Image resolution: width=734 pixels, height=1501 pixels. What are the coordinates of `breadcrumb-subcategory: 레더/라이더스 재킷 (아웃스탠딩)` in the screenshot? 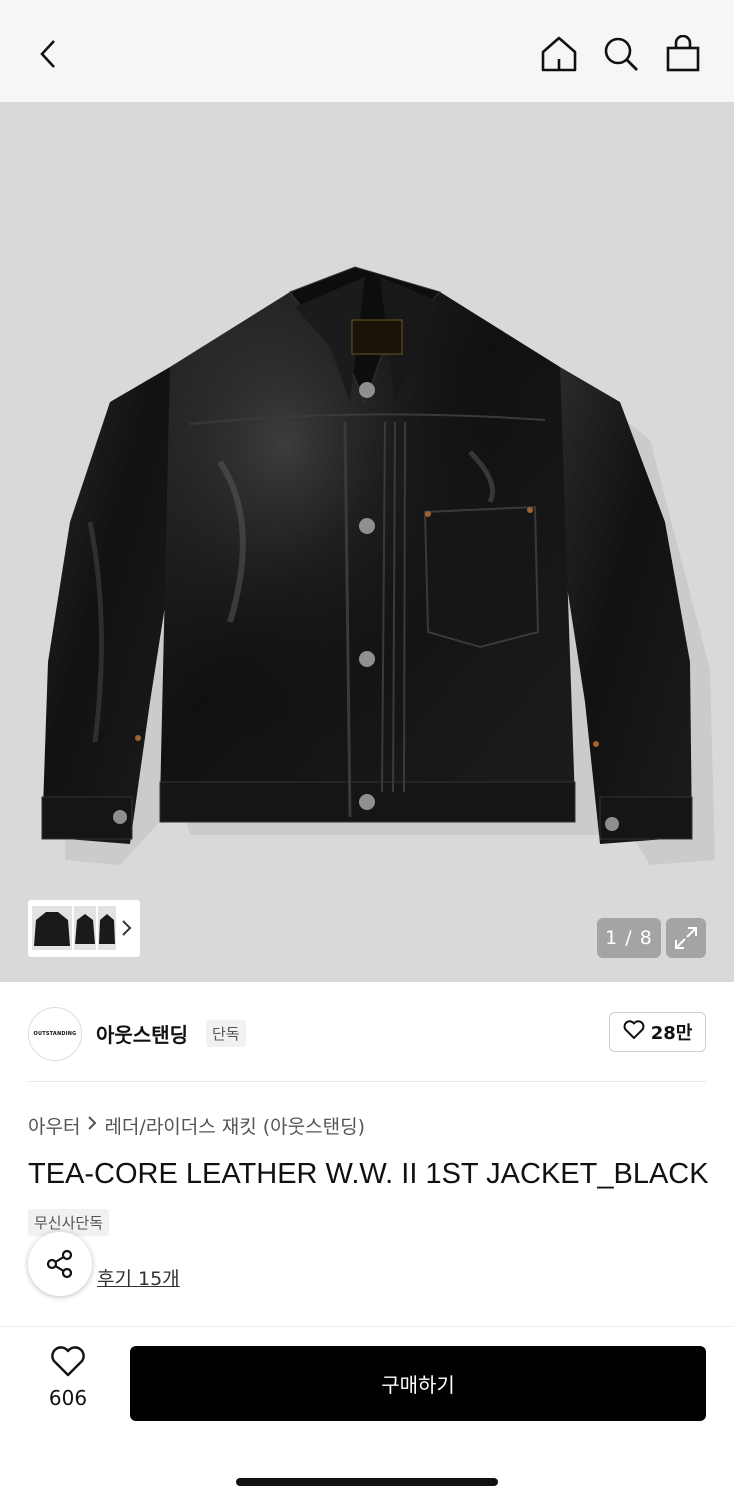 It's located at (234, 1125).